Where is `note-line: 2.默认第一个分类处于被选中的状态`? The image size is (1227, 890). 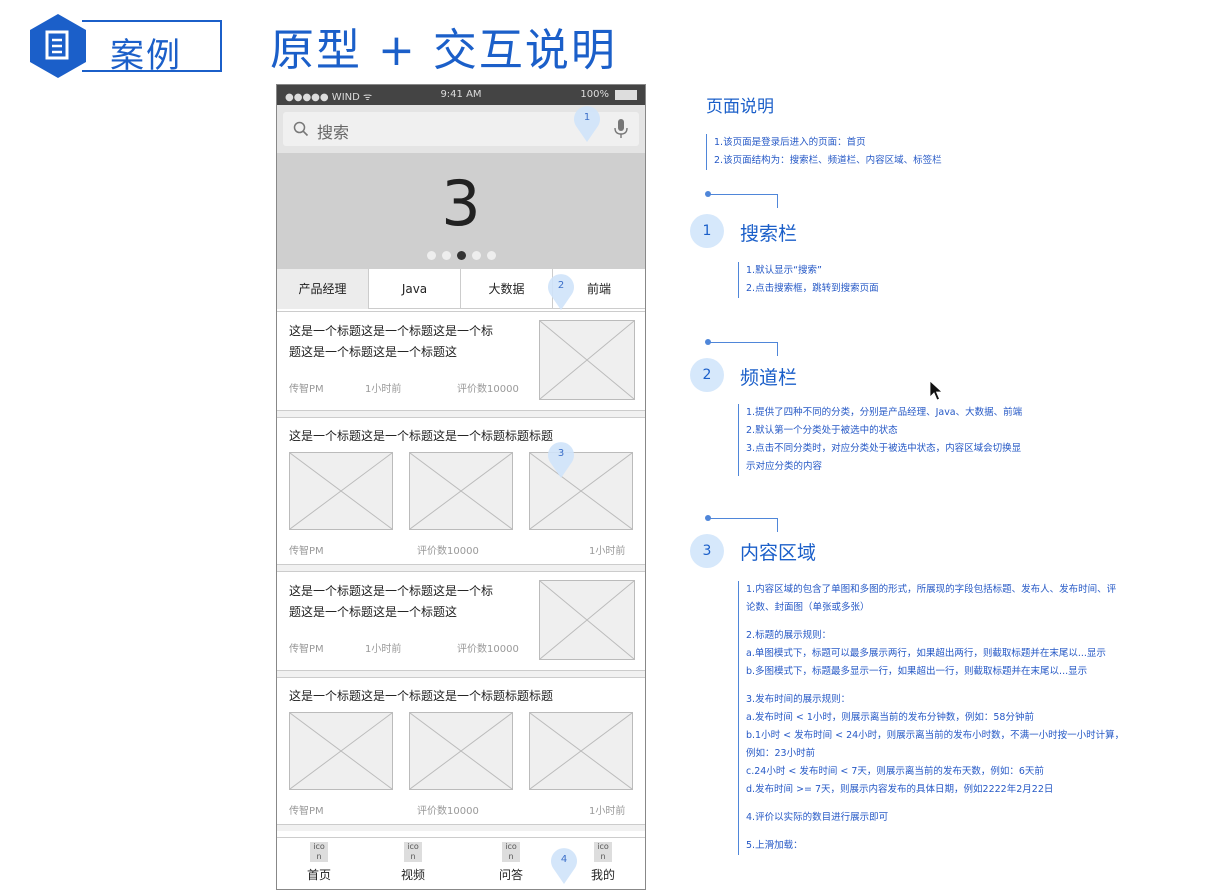 note-line: 2.默认第一个分类处于被选中的状态 is located at coordinates (822, 430).